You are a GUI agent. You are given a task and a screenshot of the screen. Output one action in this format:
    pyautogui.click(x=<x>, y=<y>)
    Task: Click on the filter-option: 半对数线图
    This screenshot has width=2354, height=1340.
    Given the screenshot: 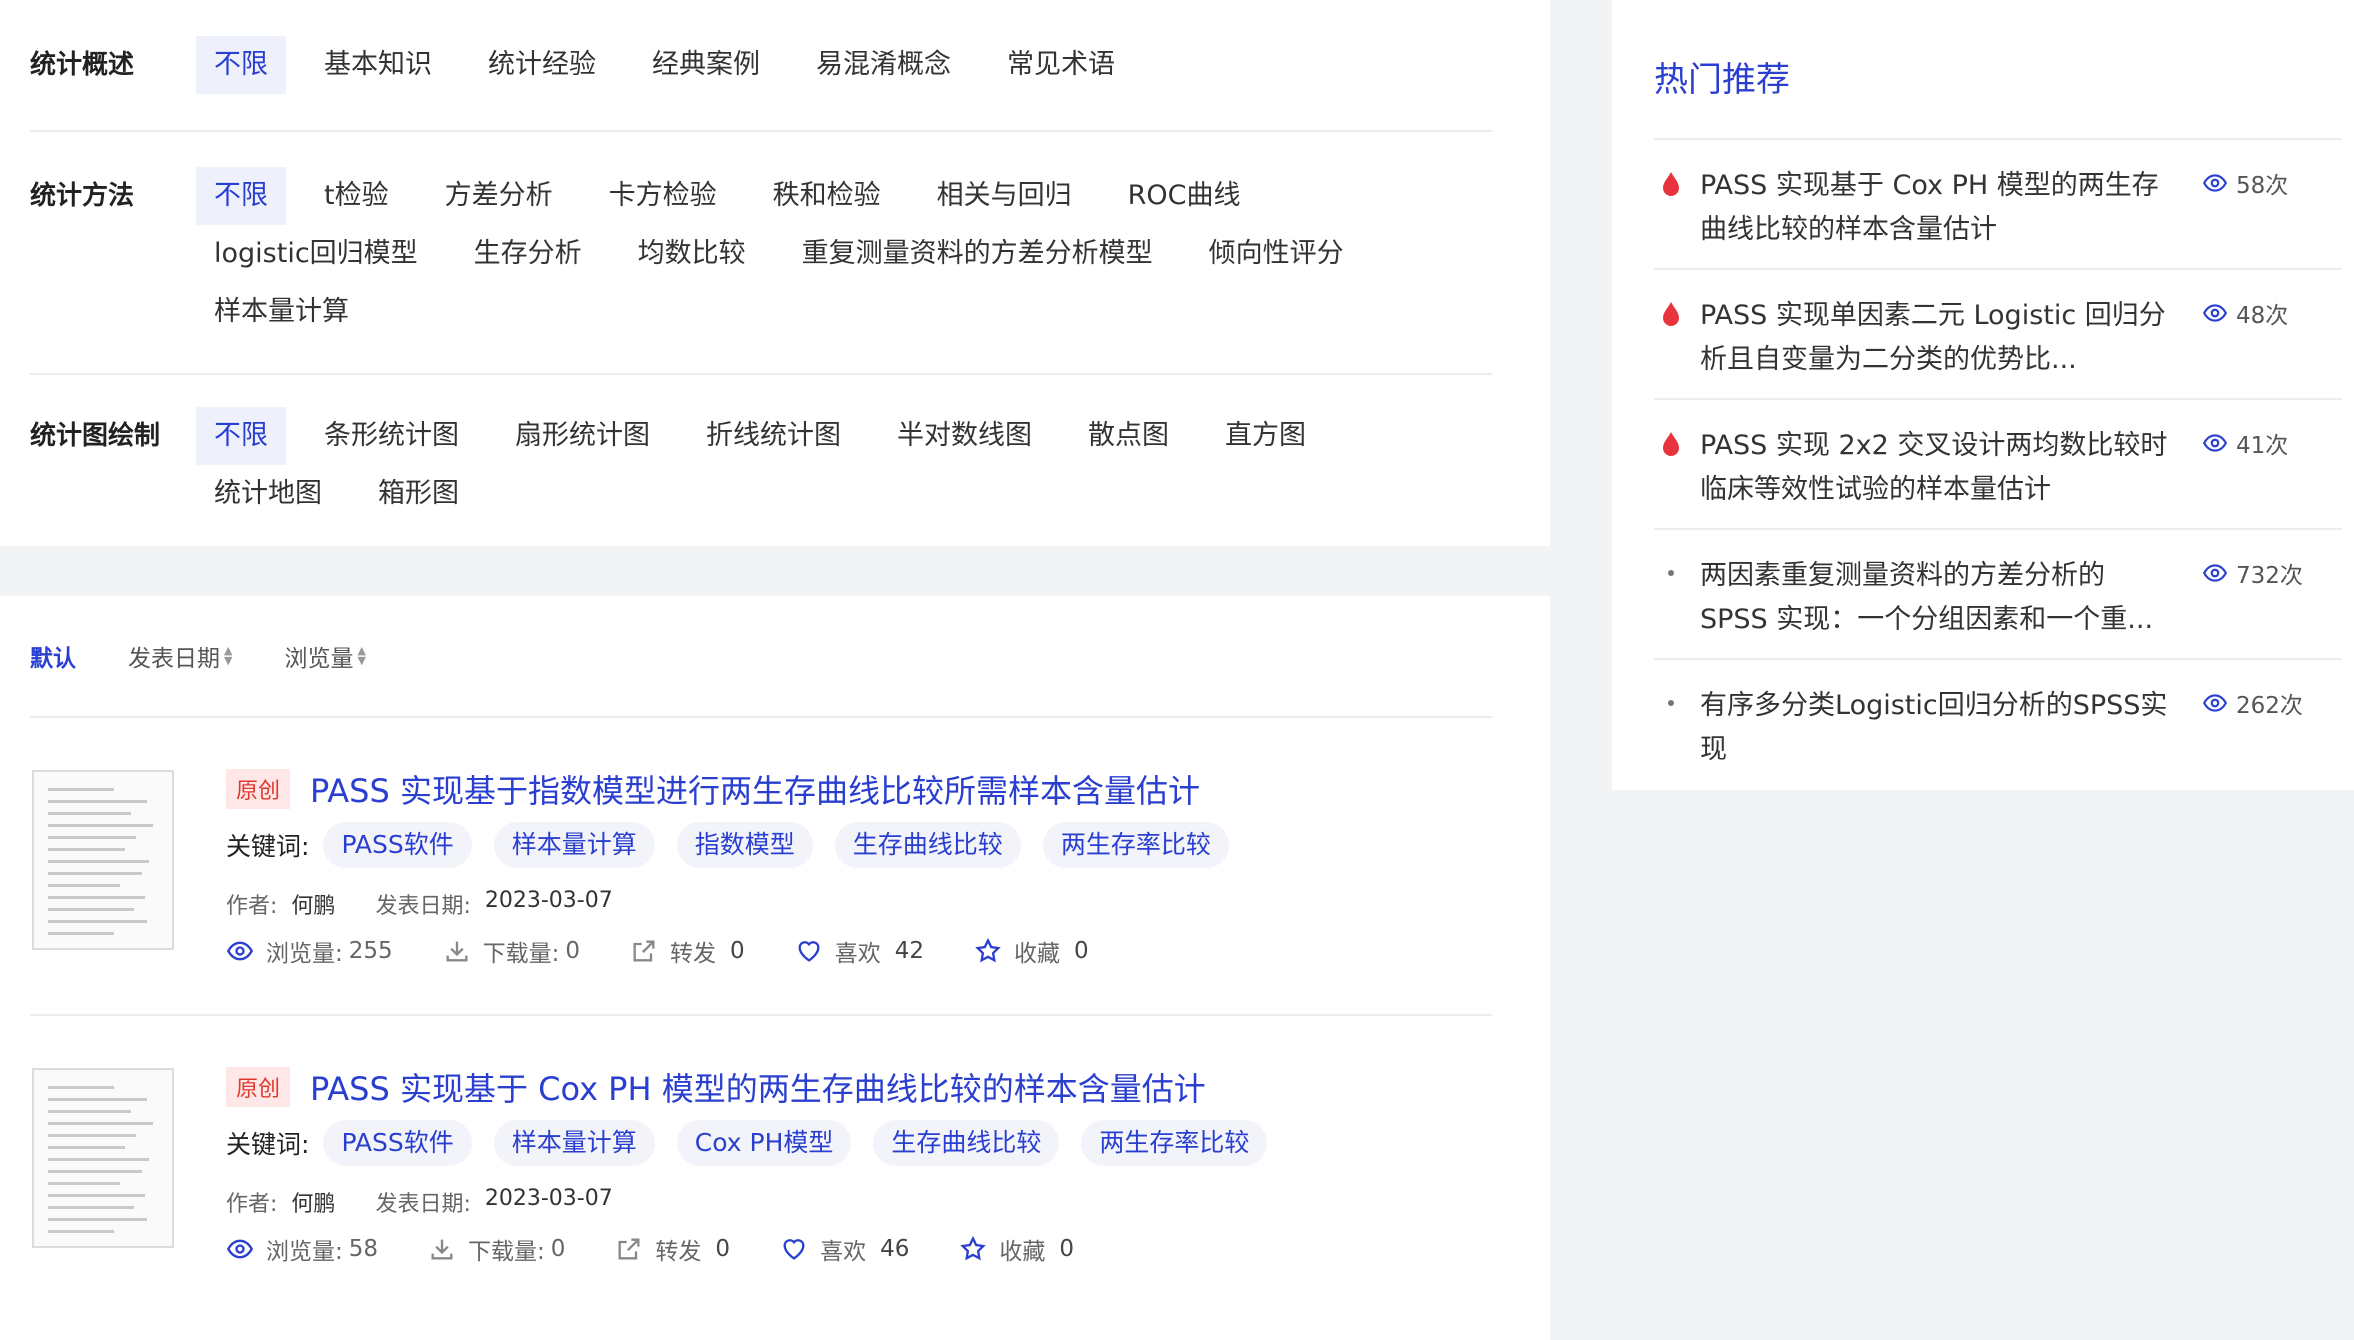 What is the action you would take?
    pyautogui.click(x=964, y=436)
    